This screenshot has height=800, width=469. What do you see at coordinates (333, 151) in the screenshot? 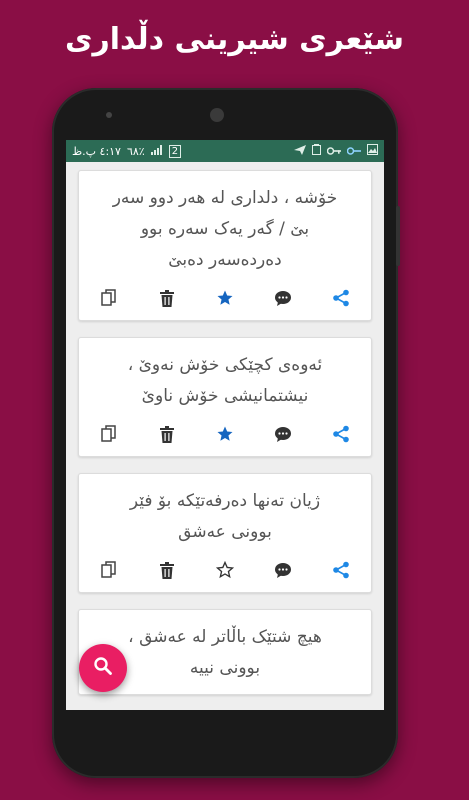
I see `key-icon` at bounding box center [333, 151].